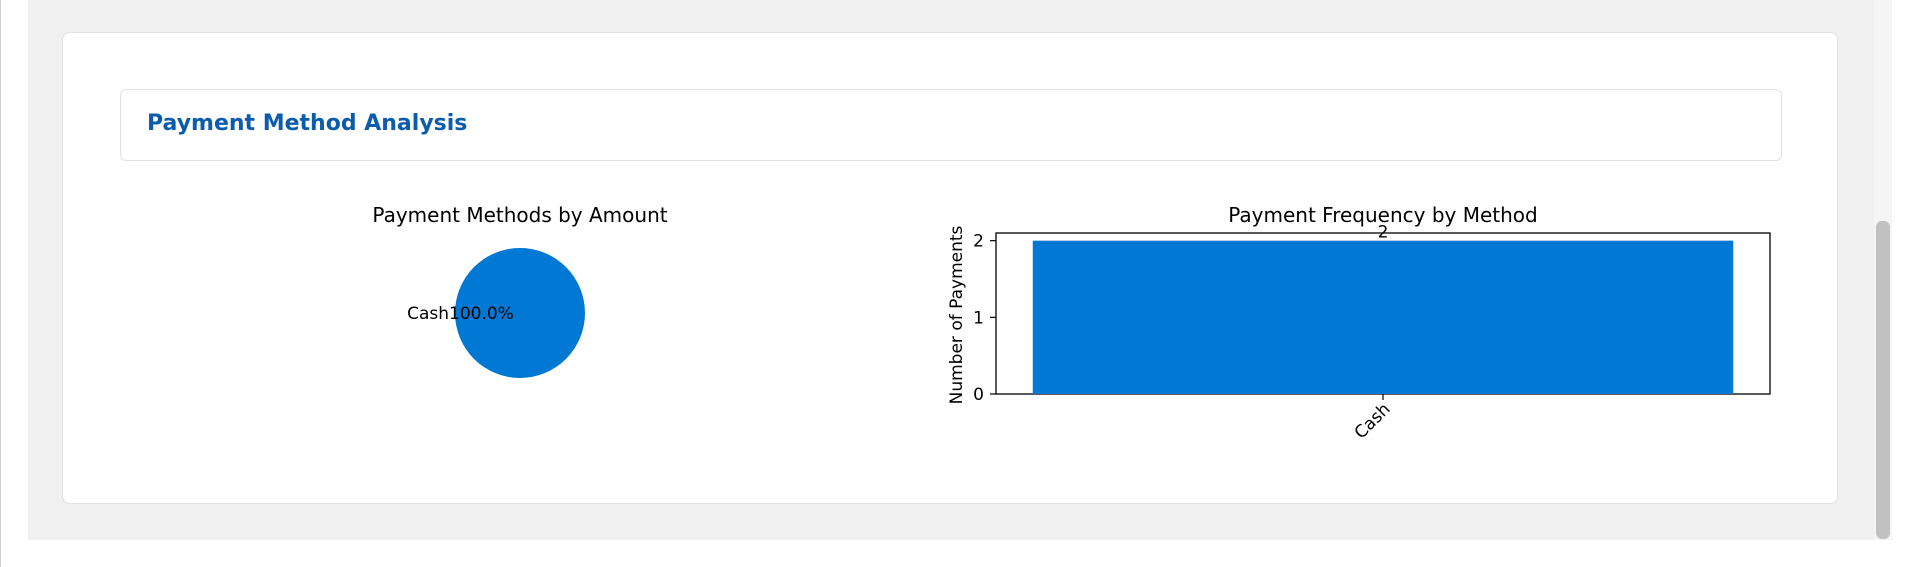 The height and width of the screenshot is (567, 1920). What do you see at coordinates (978, 318) in the screenshot?
I see `y-tick-label: 1` at bounding box center [978, 318].